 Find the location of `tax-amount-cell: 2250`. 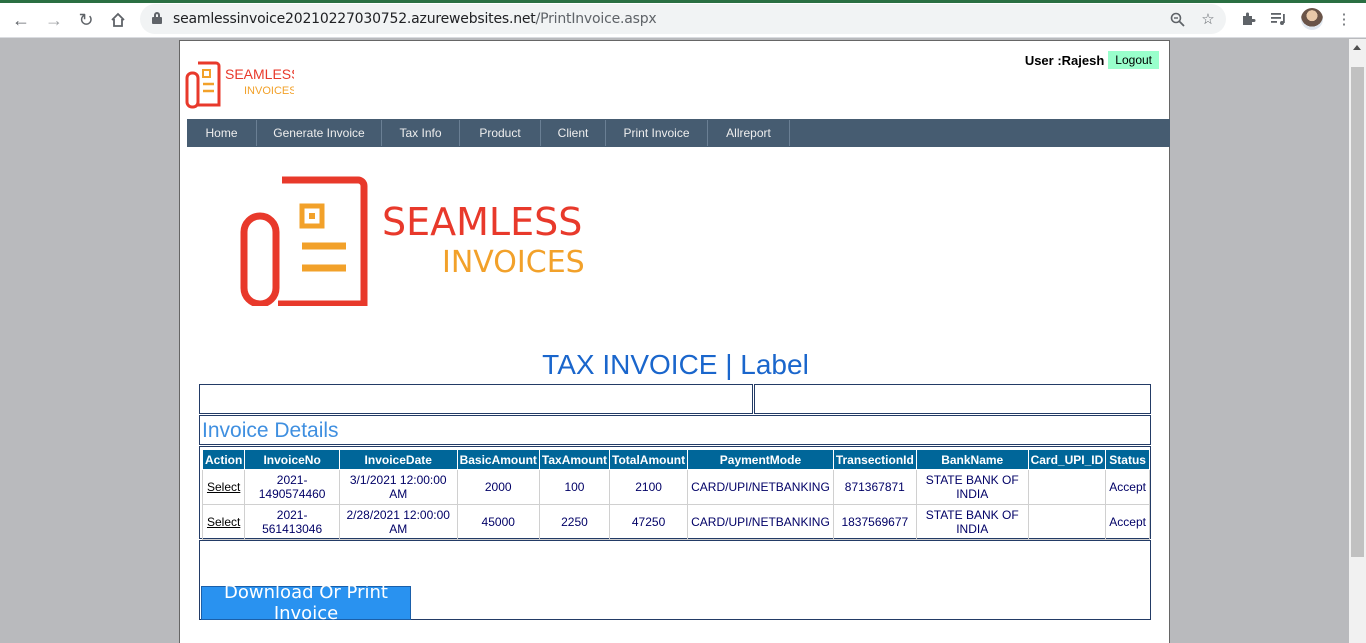

tax-amount-cell: 2250 is located at coordinates (574, 522).